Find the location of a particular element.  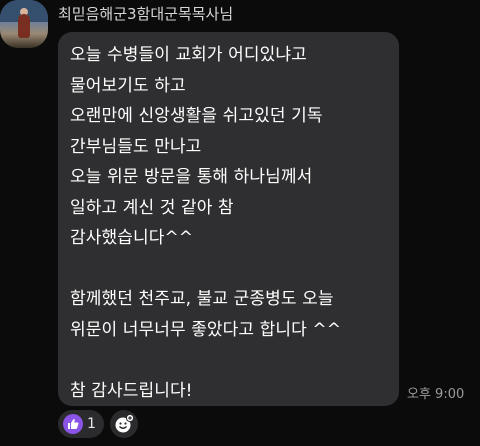

like-reaction: 1 is located at coordinates (81, 424).